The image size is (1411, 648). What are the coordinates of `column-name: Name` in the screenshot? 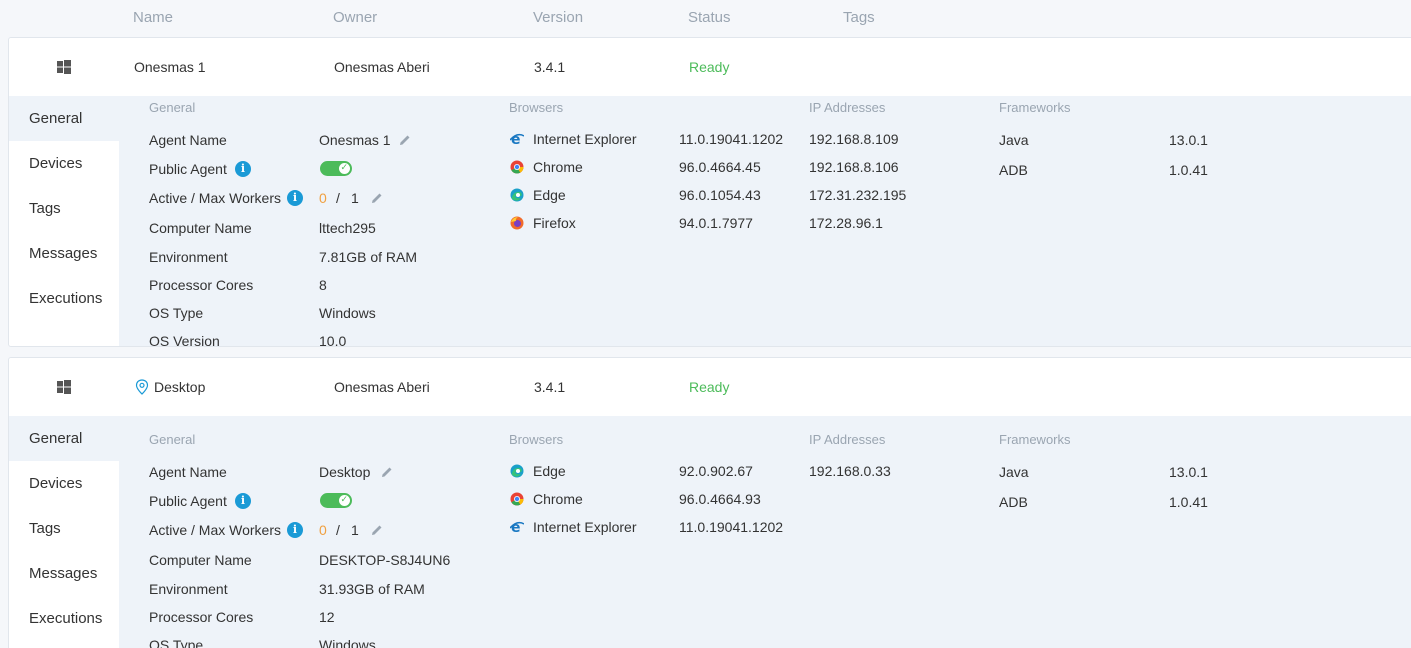 It's located at (153, 17).